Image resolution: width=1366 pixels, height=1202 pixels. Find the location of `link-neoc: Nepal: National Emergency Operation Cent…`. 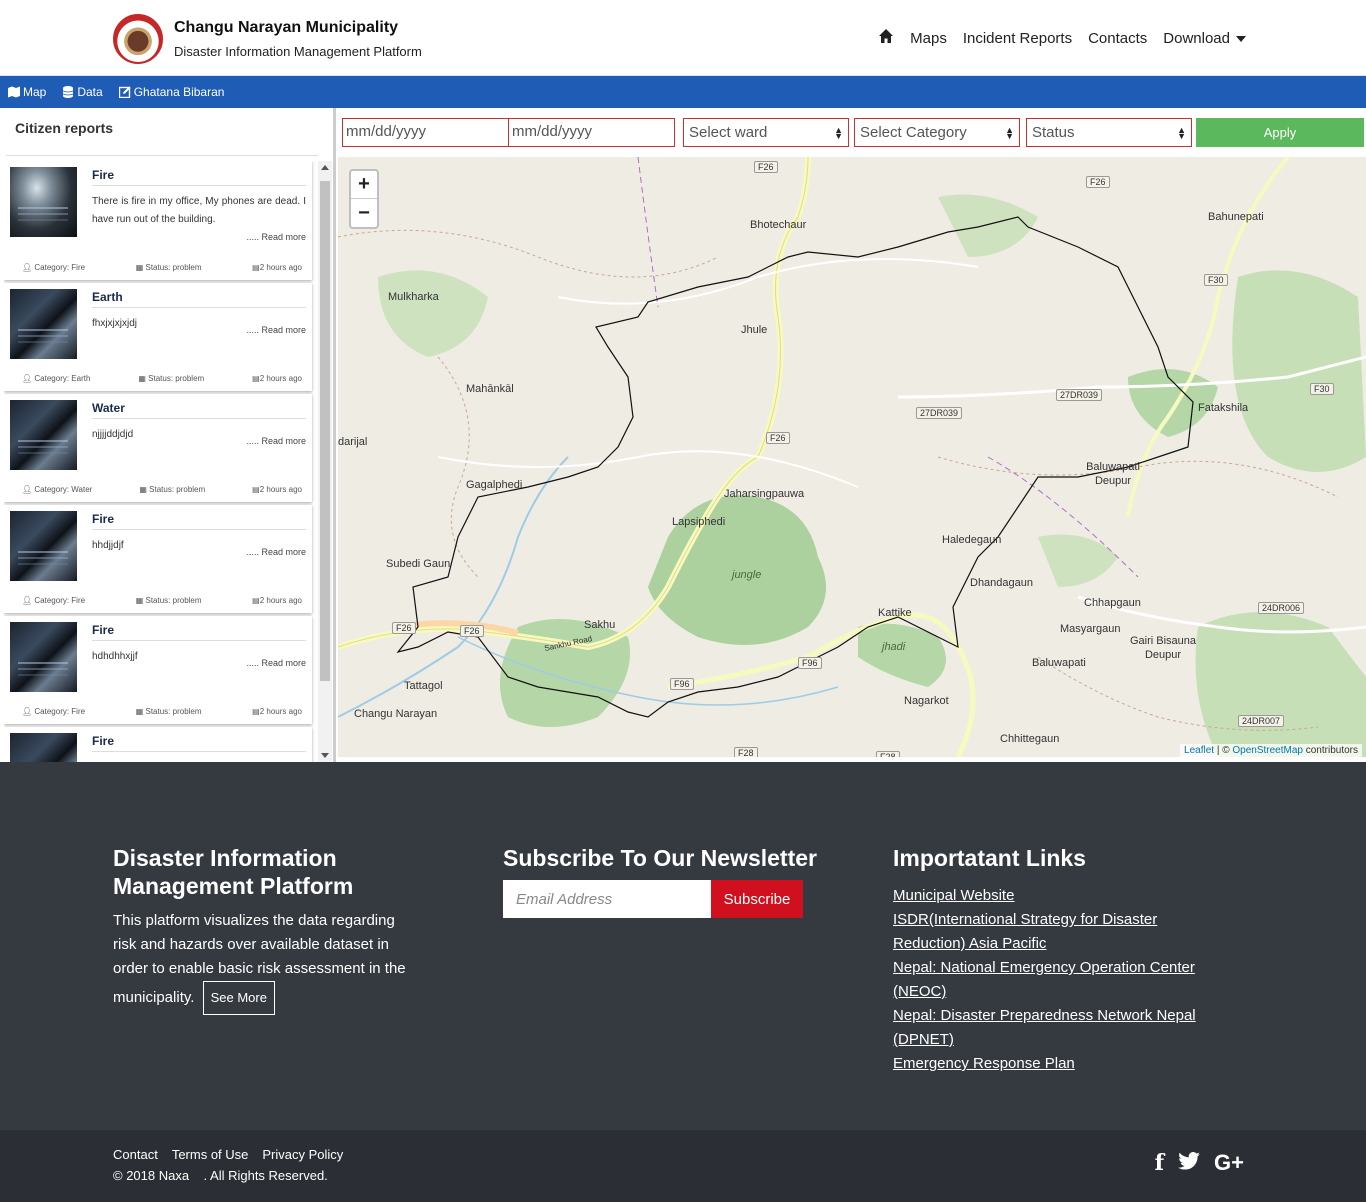

link-neoc: Nepal: National Emergency Operation Cent… is located at coordinates (1053, 980).